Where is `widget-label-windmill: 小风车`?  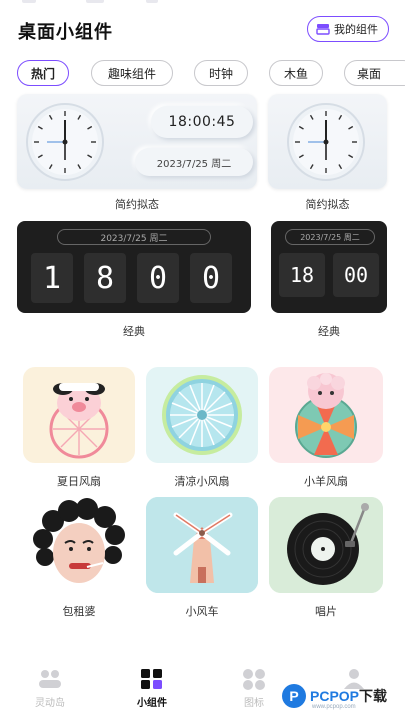
widget-label-windmill: 小风车 is located at coordinates (202, 611).